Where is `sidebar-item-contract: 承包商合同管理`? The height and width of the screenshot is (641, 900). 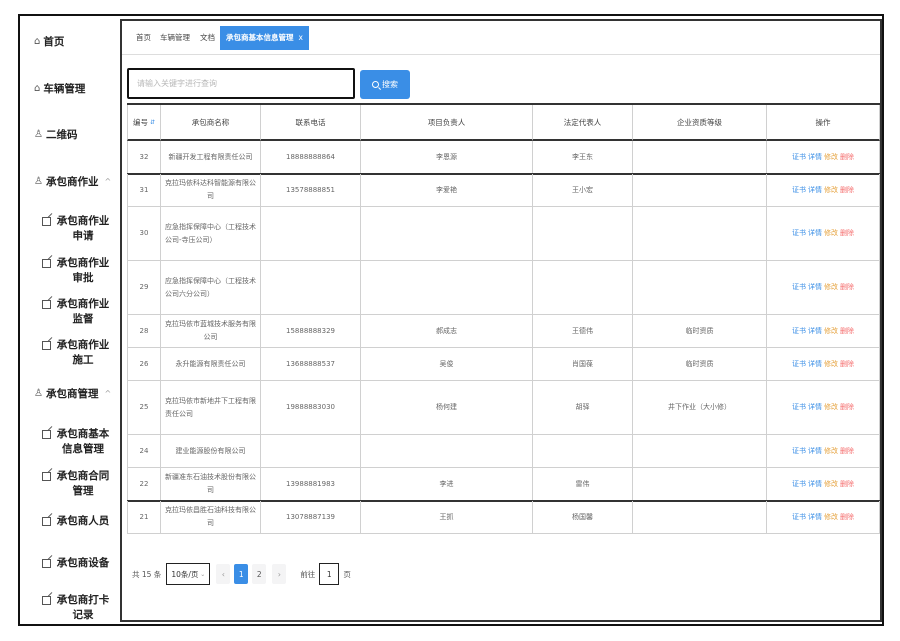
sidebar-item-contract: 承包商合同管理 is located at coordinates (80, 484).